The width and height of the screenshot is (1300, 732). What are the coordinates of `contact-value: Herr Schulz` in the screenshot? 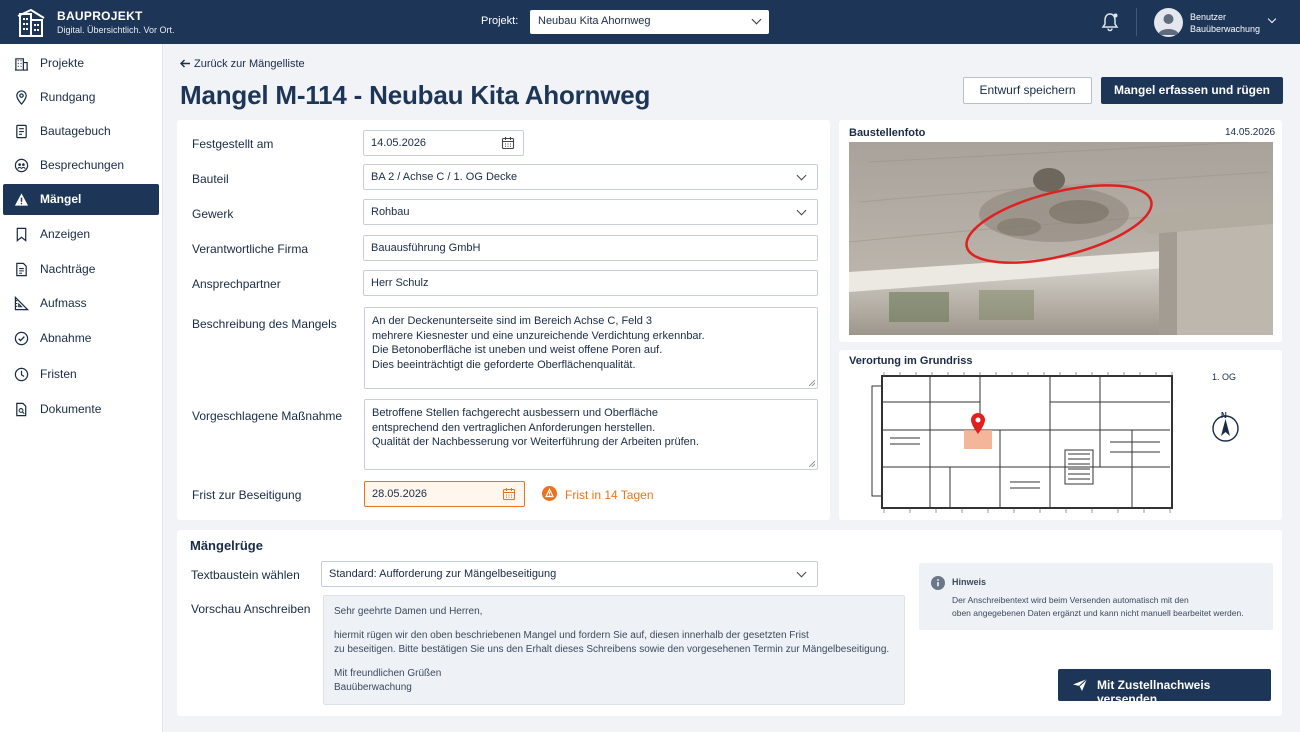 It's located at (400, 283).